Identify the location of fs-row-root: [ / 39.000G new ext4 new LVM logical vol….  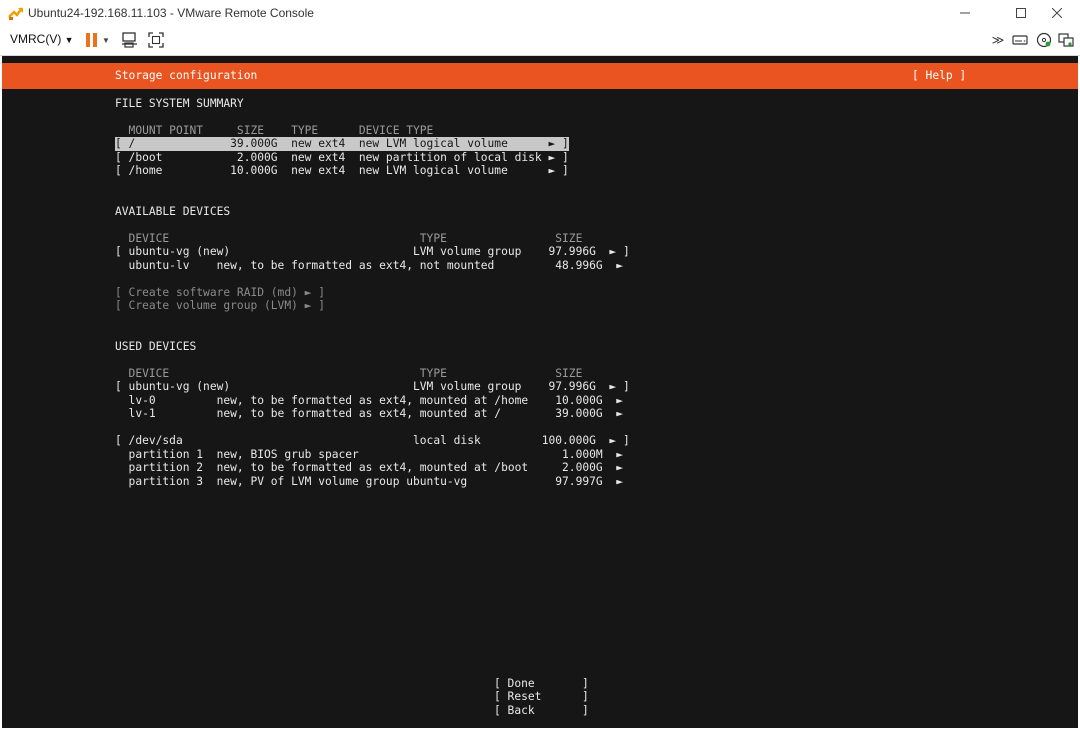
(342, 144).